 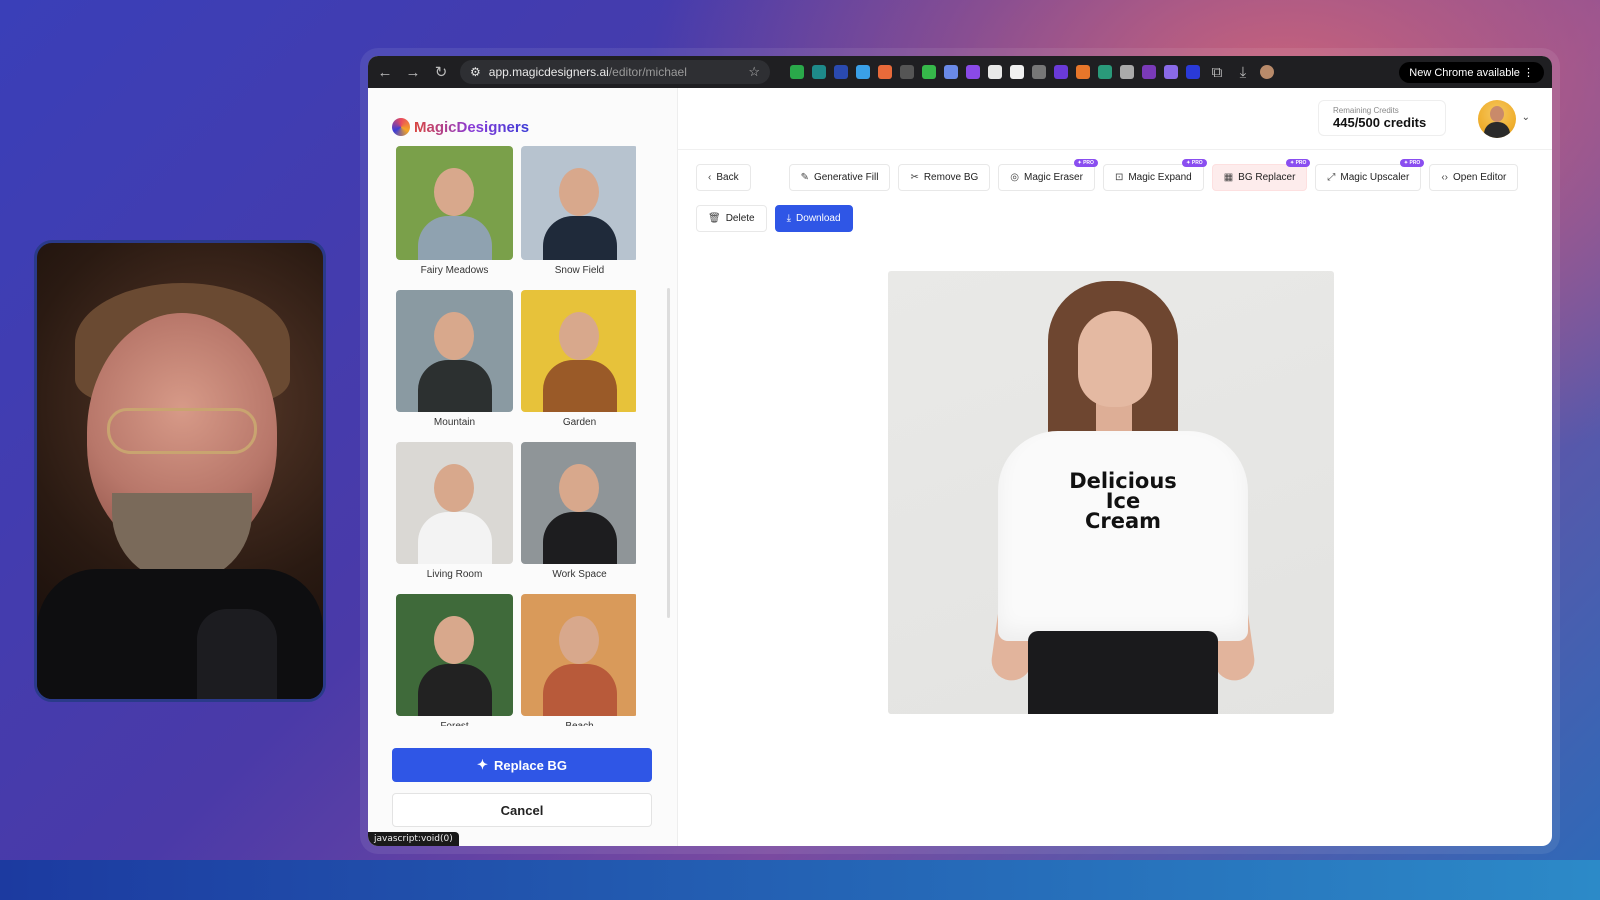 What do you see at coordinates (530, 765) in the screenshot?
I see `replace-bg-label: Replace BG` at bounding box center [530, 765].